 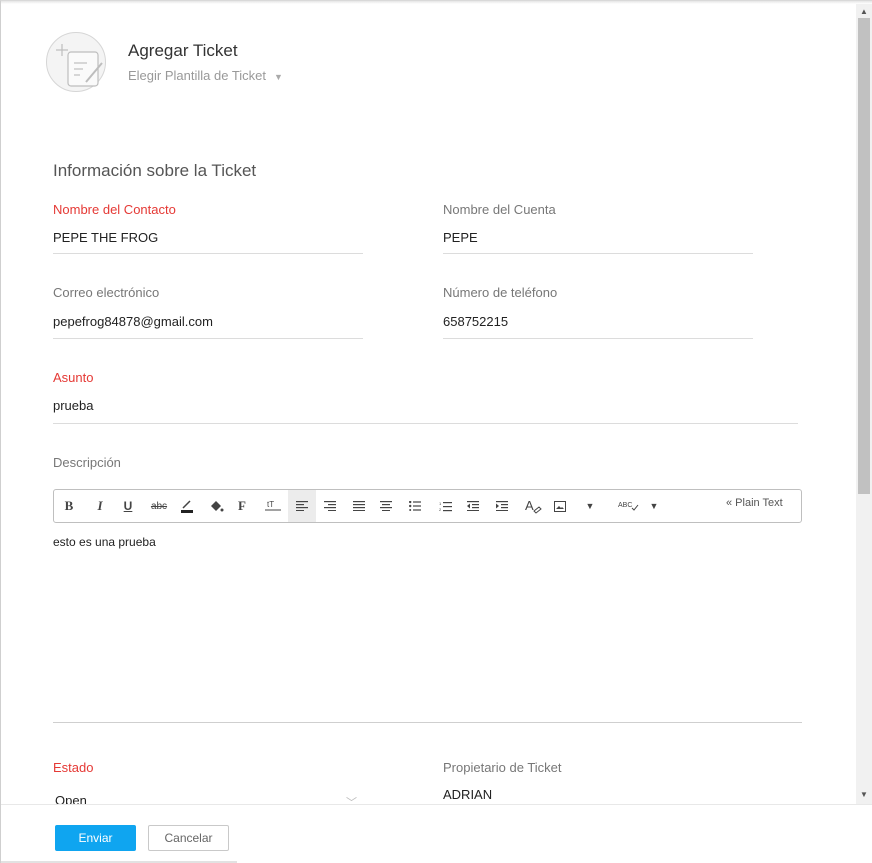 What do you see at coordinates (445, 506) in the screenshot?
I see `numbered-list-icon: 12` at bounding box center [445, 506].